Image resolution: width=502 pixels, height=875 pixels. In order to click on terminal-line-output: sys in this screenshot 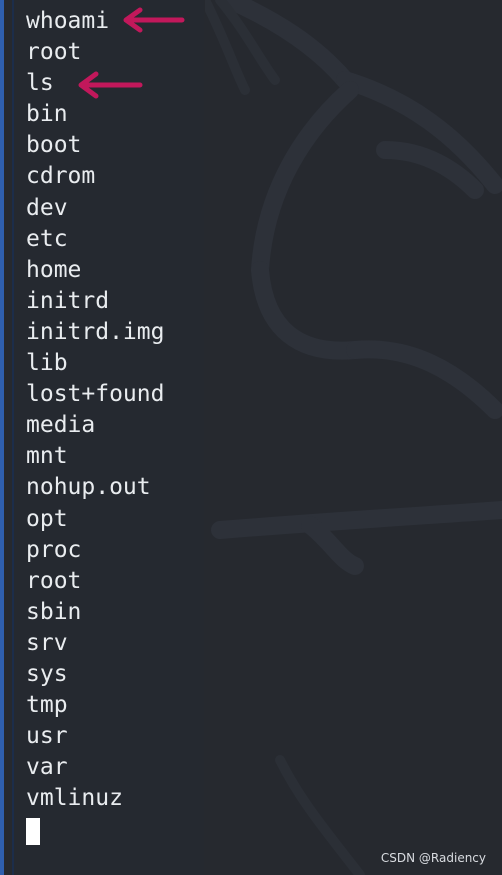, I will do `click(47, 673)`.